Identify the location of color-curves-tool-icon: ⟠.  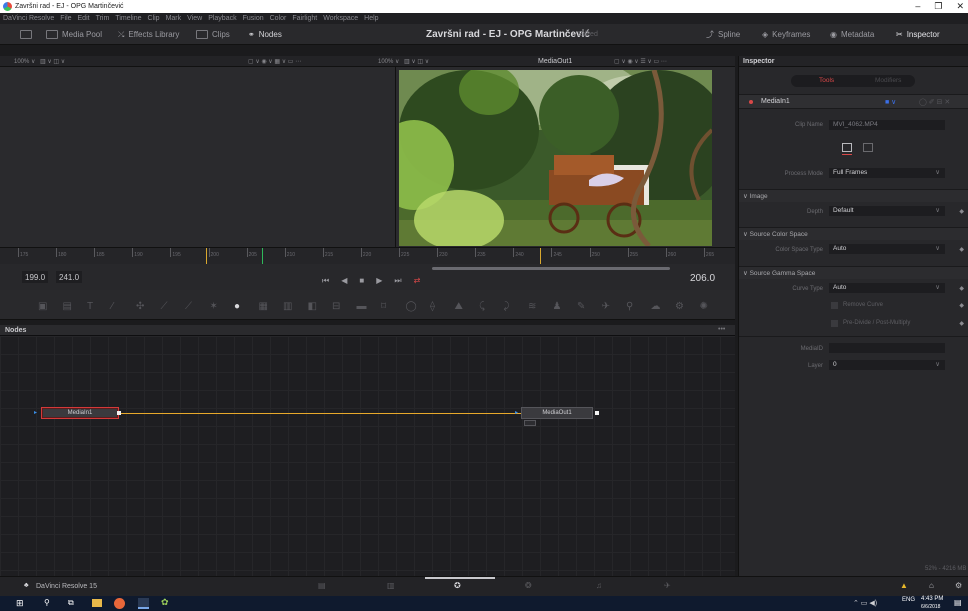
(435, 307).